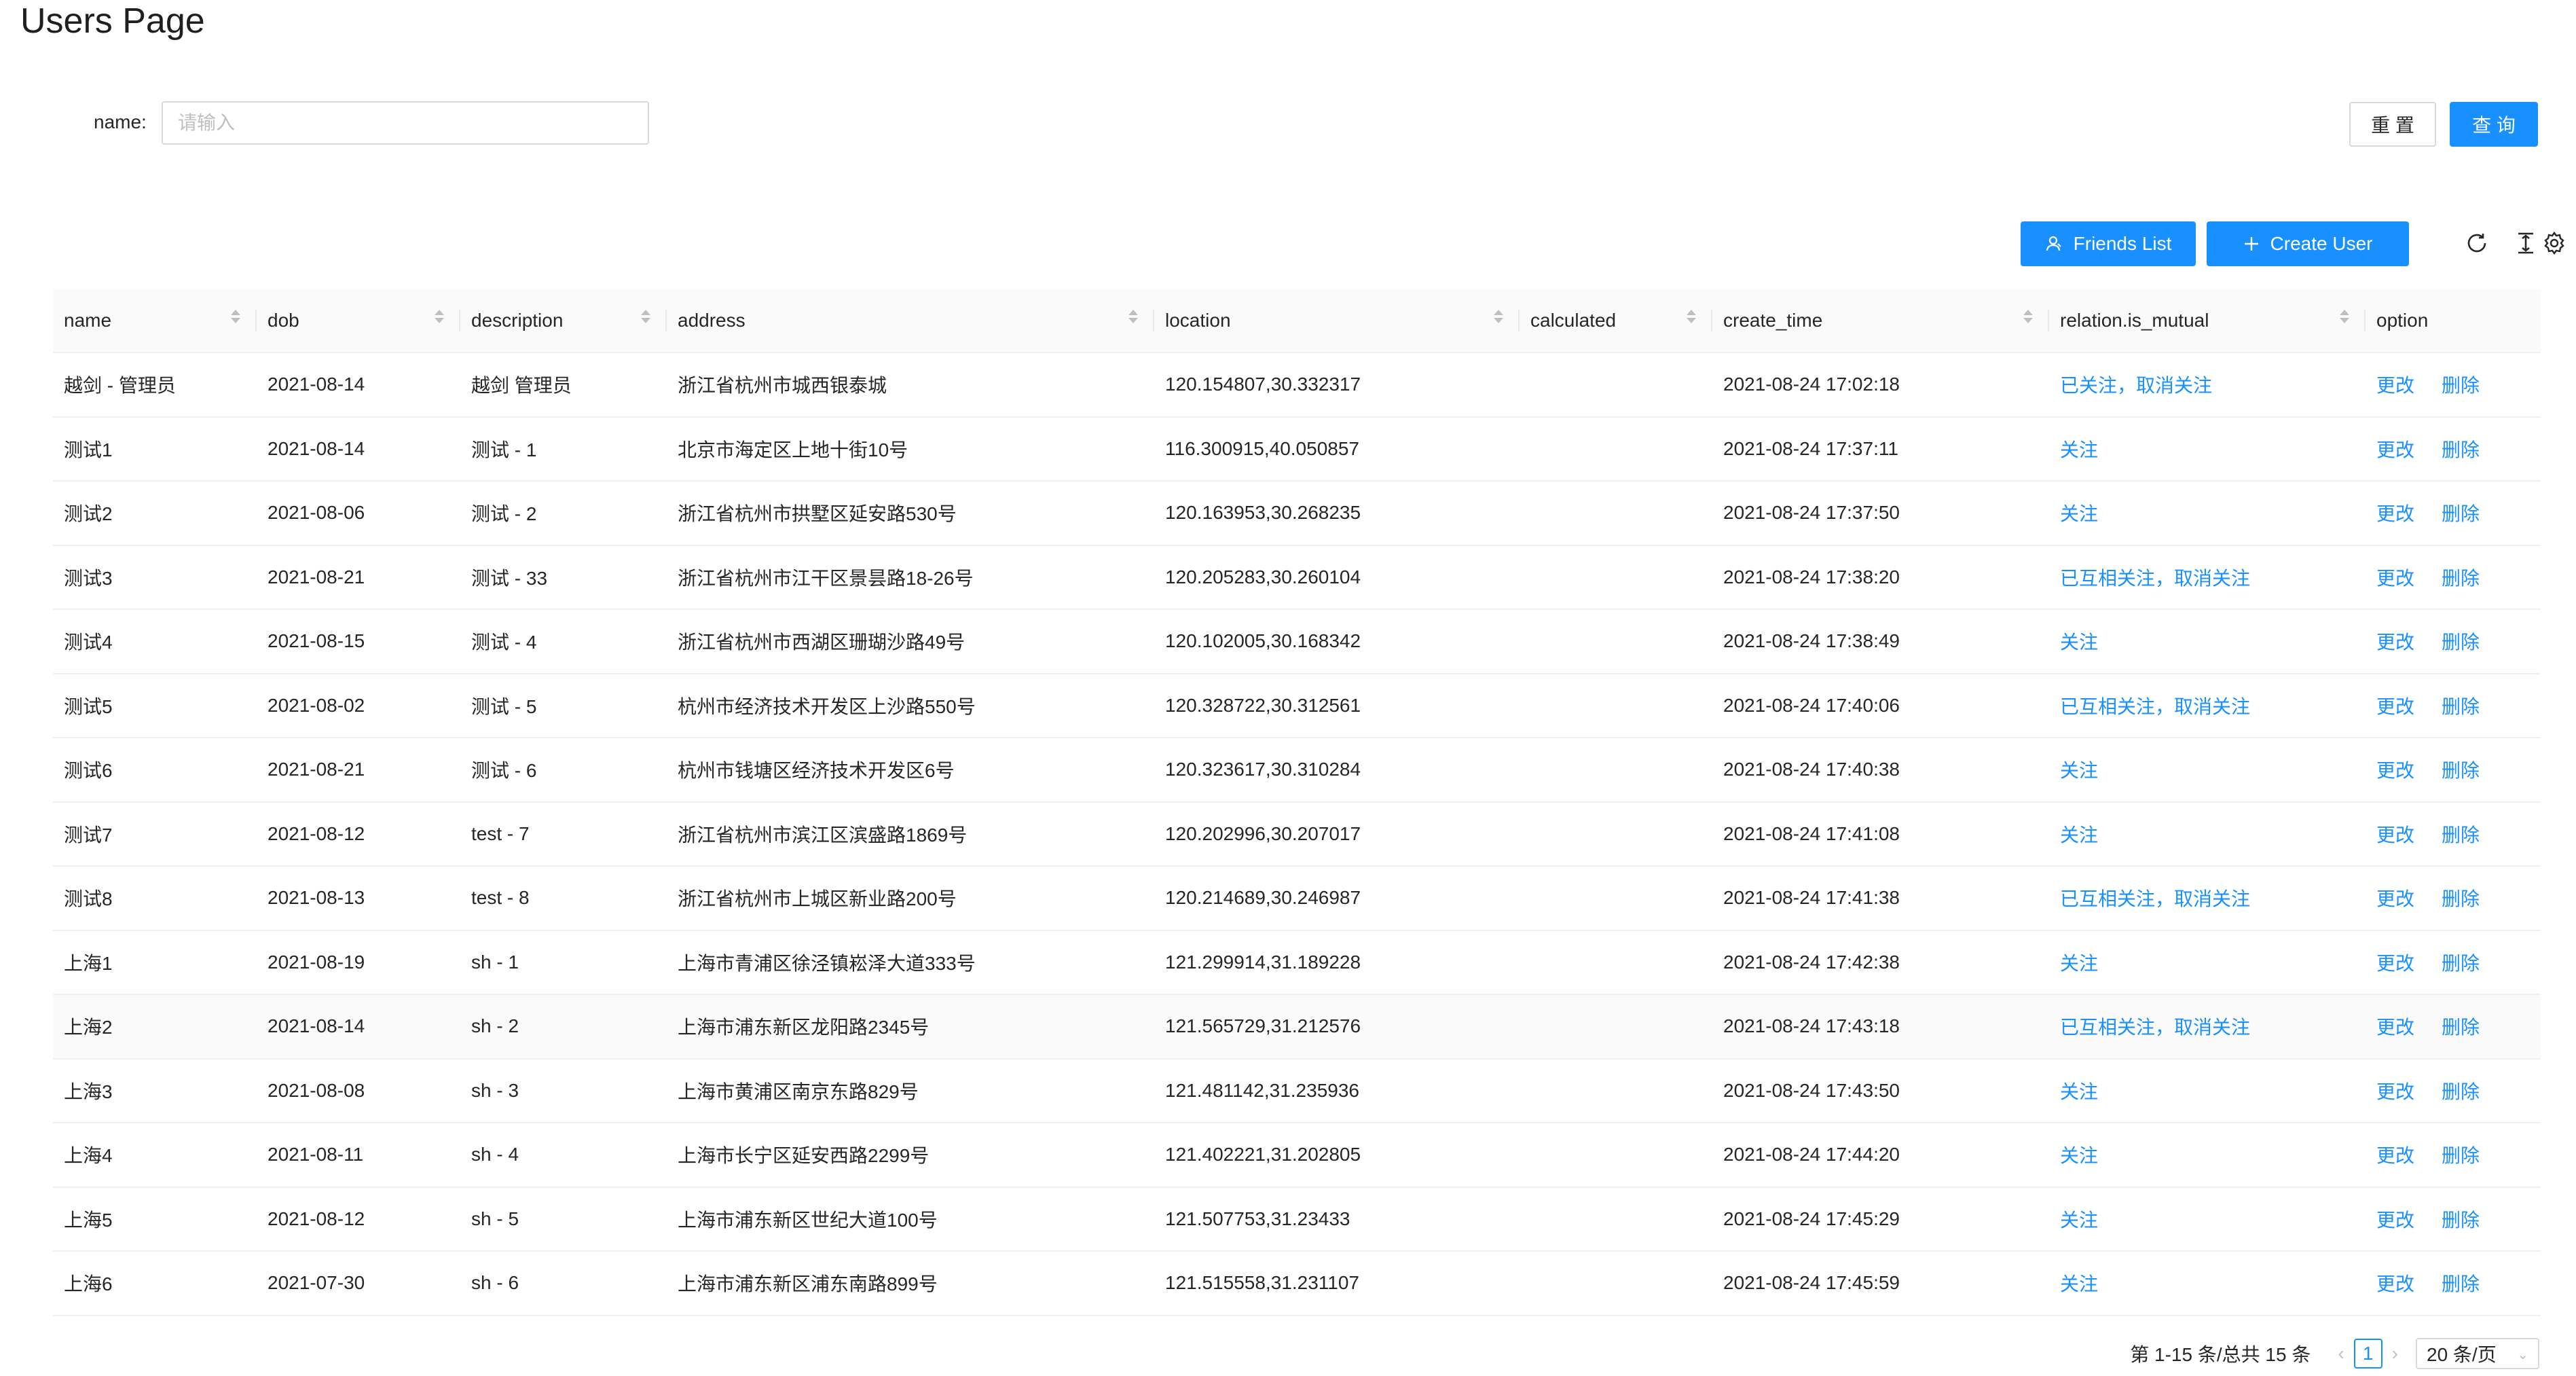 This screenshot has height=1376, width=2576. Describe the element at coordinates (1811, 641) in the screenshot. I see `cell-create-time: 2021-08-24 17:38:49` at that location.